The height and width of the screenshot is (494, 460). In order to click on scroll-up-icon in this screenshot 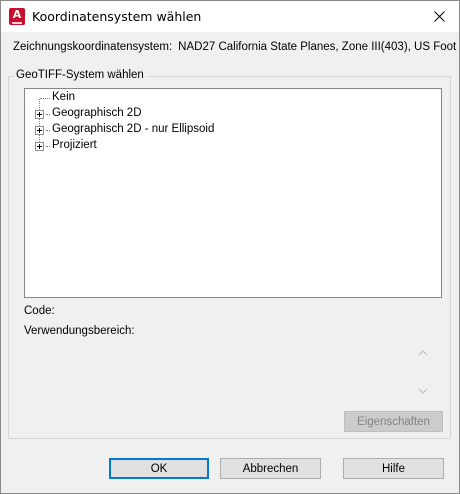, I will do `click(423, 353)`.